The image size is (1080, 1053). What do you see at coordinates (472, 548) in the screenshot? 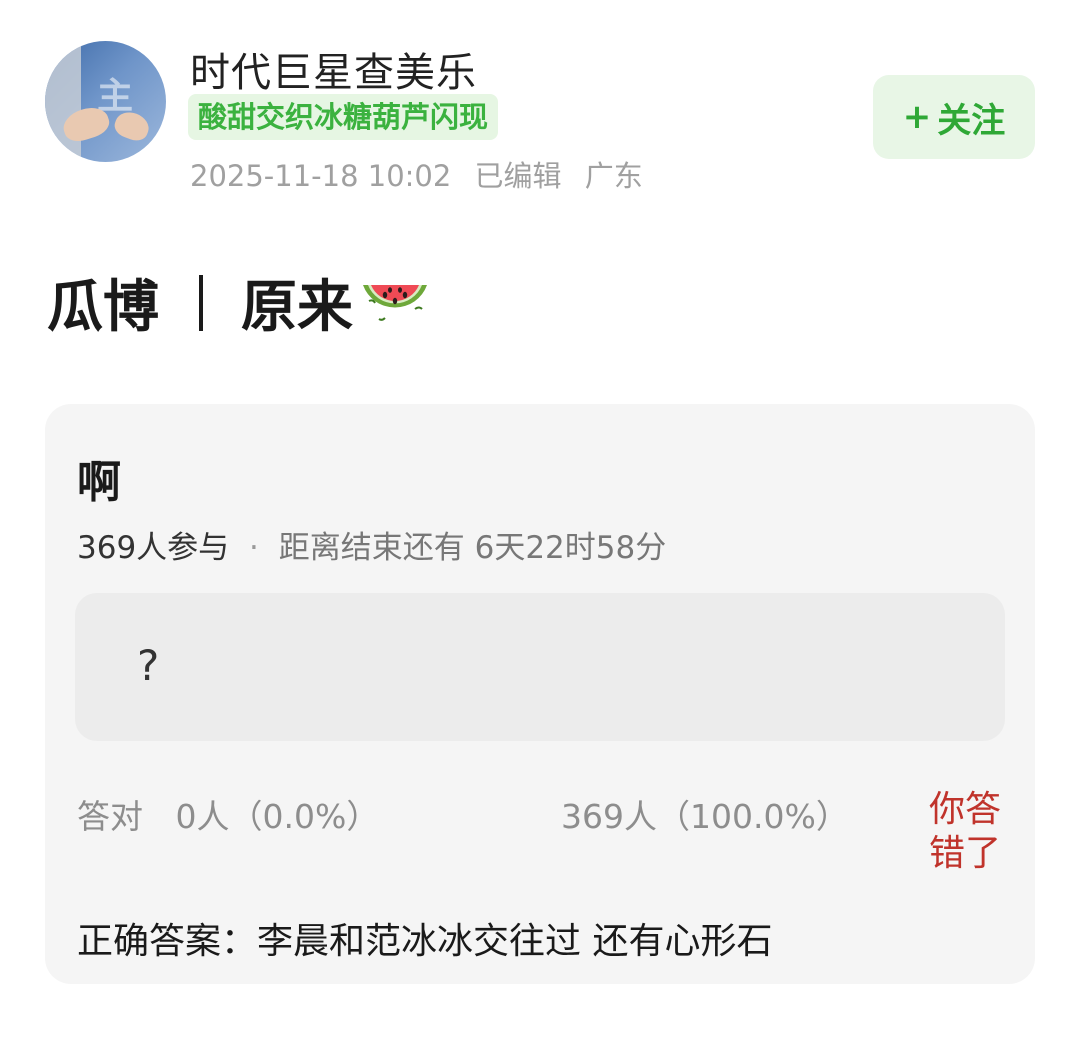
I see `time-remaining: 距离结束还有 6天22时58分` at bounding box center [472, 548].